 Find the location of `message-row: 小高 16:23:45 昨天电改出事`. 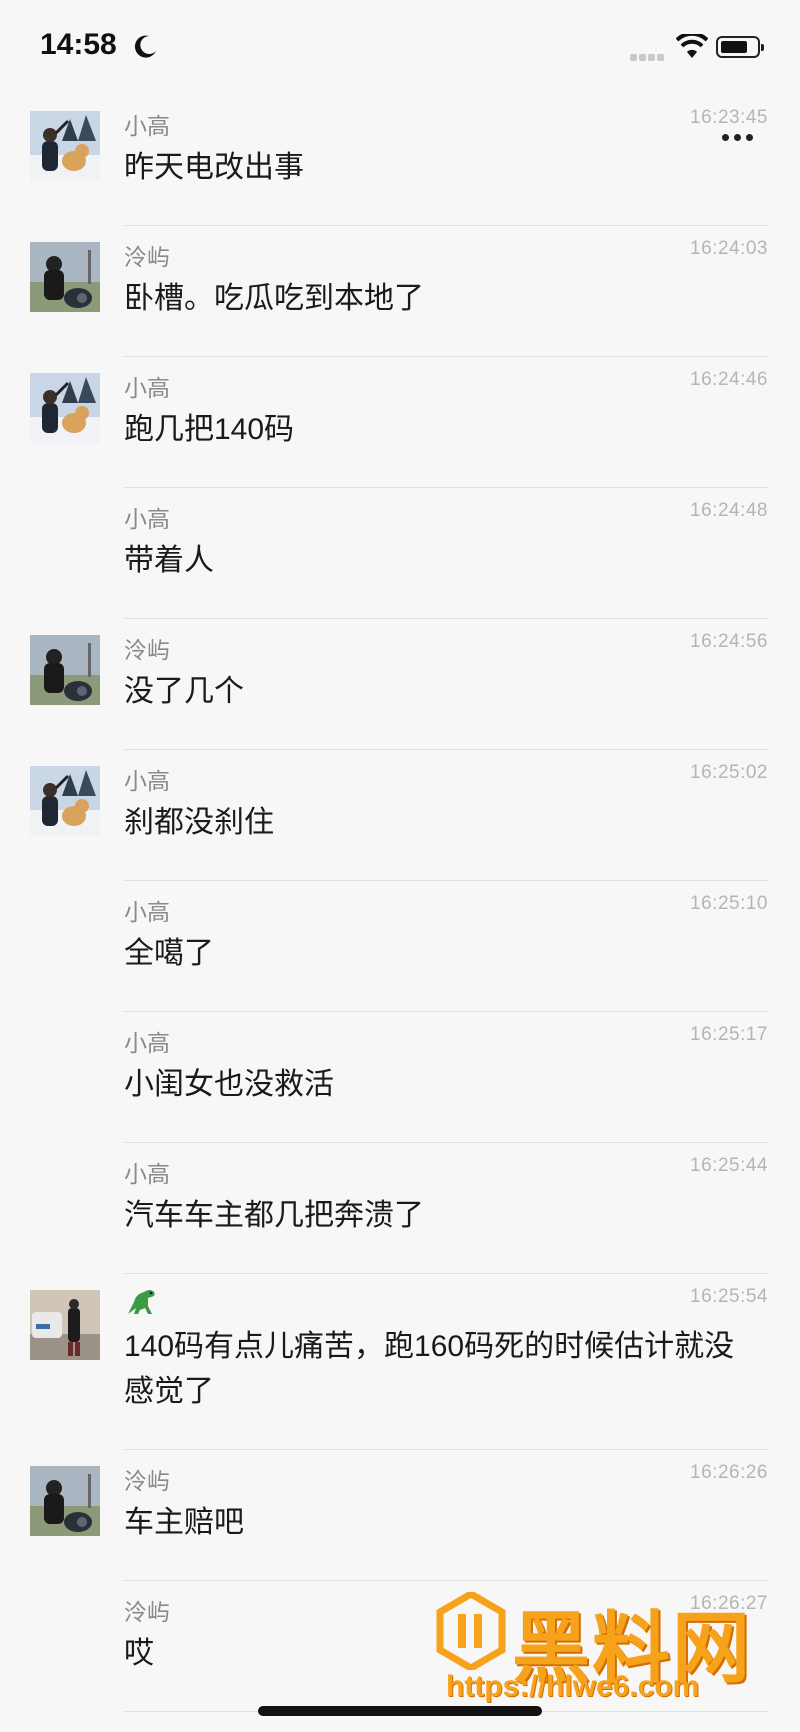

message-row: 小高 16:23:45 昨天电改出事 is located at coordinates (400, 160).